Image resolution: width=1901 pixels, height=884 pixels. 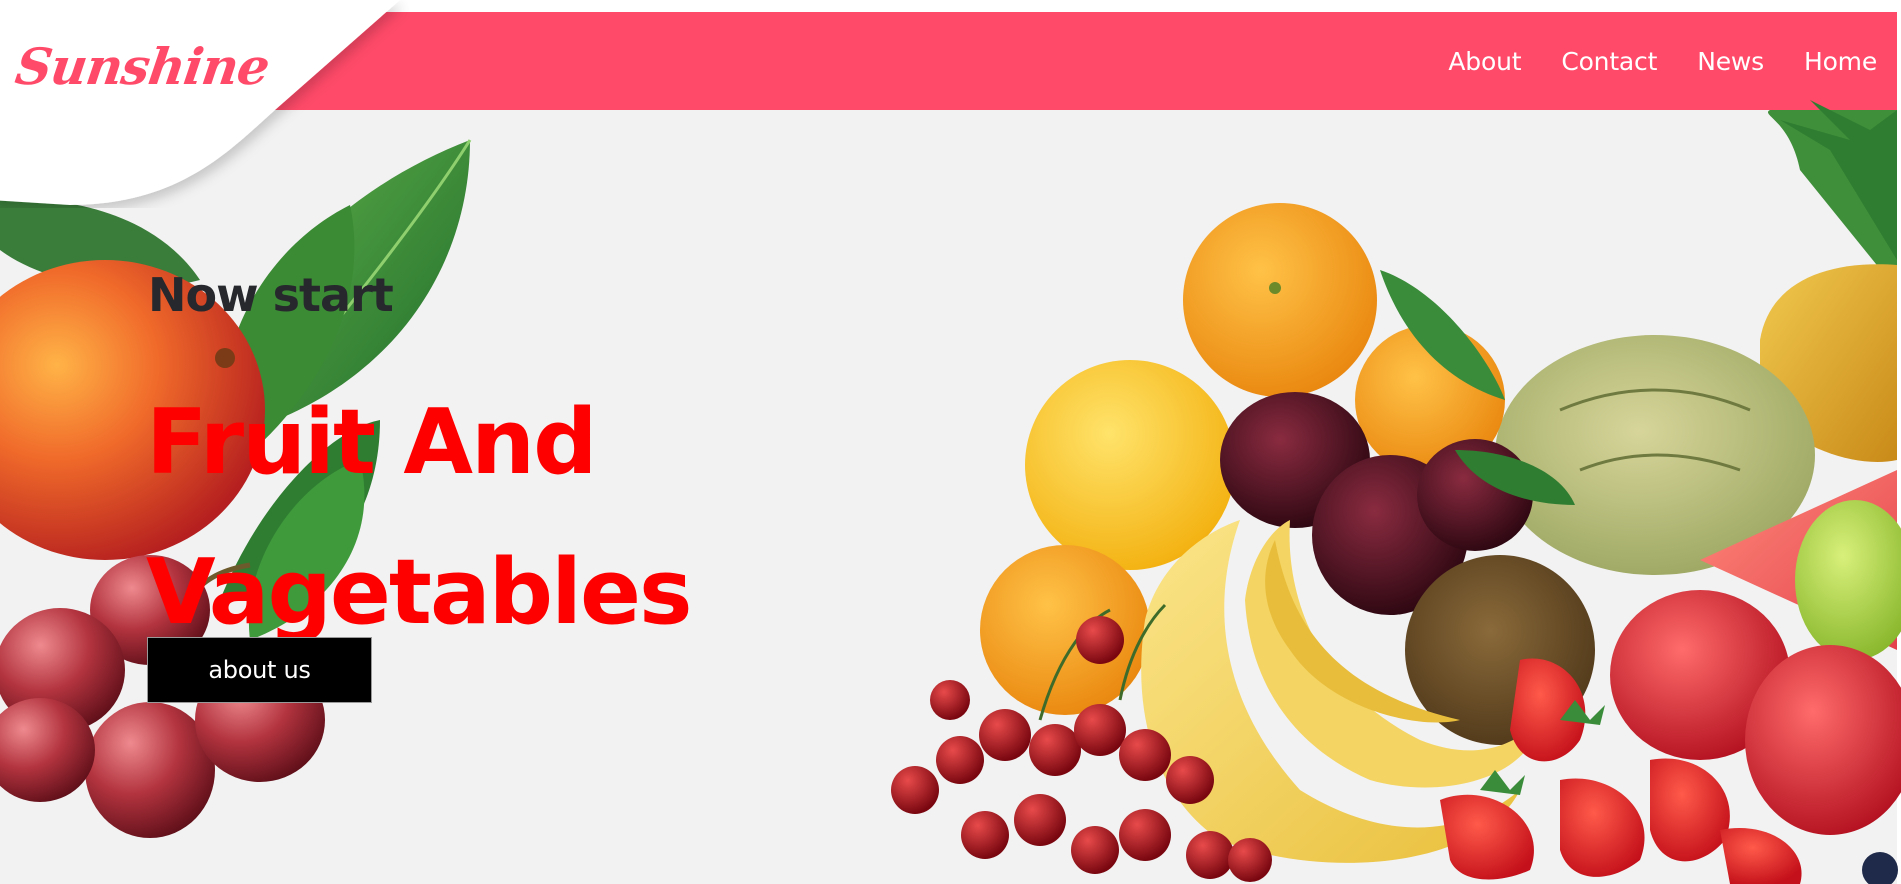 I want to click on brand-logo: Sunshine, so click(x=142, y=66).